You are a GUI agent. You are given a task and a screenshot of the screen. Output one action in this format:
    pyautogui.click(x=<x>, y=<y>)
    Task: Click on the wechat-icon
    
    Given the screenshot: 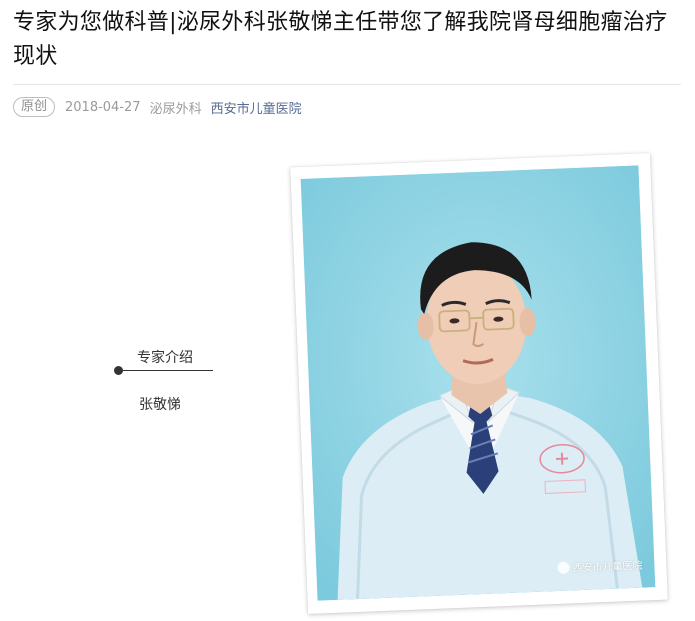 What is the action you would take?
    pyautogui.click(x=563, y=567)
    